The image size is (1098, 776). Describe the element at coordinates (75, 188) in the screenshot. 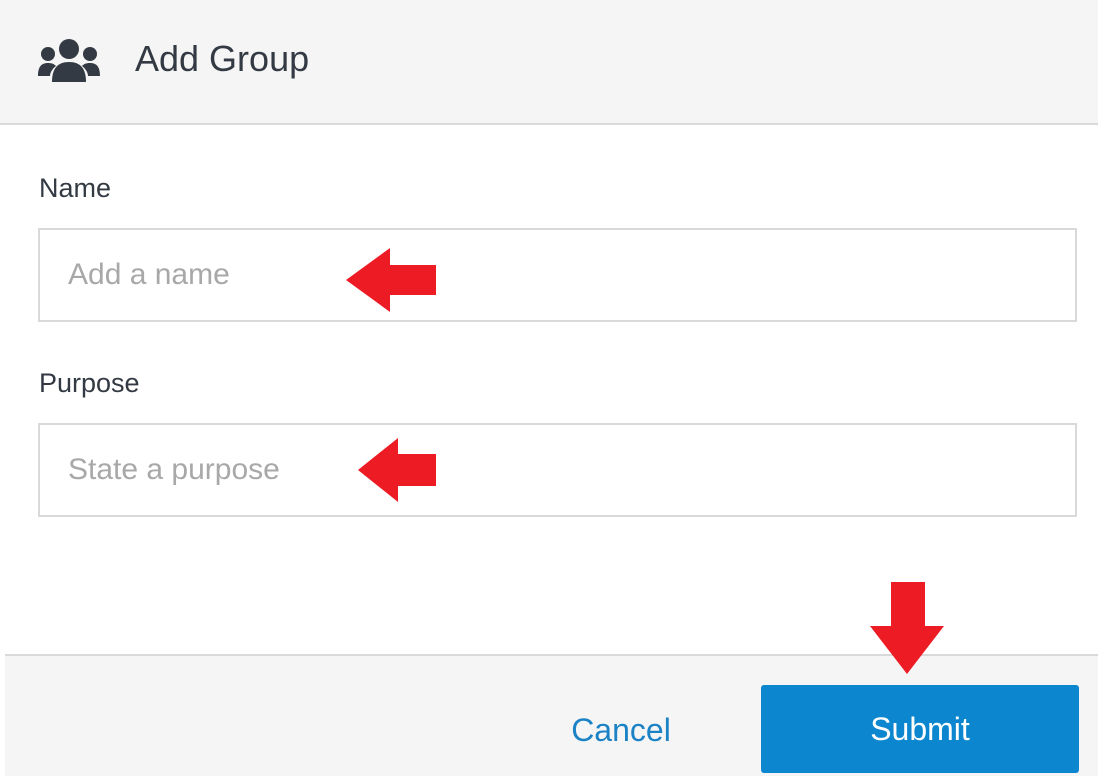

I see `name-label: Name` at that location.